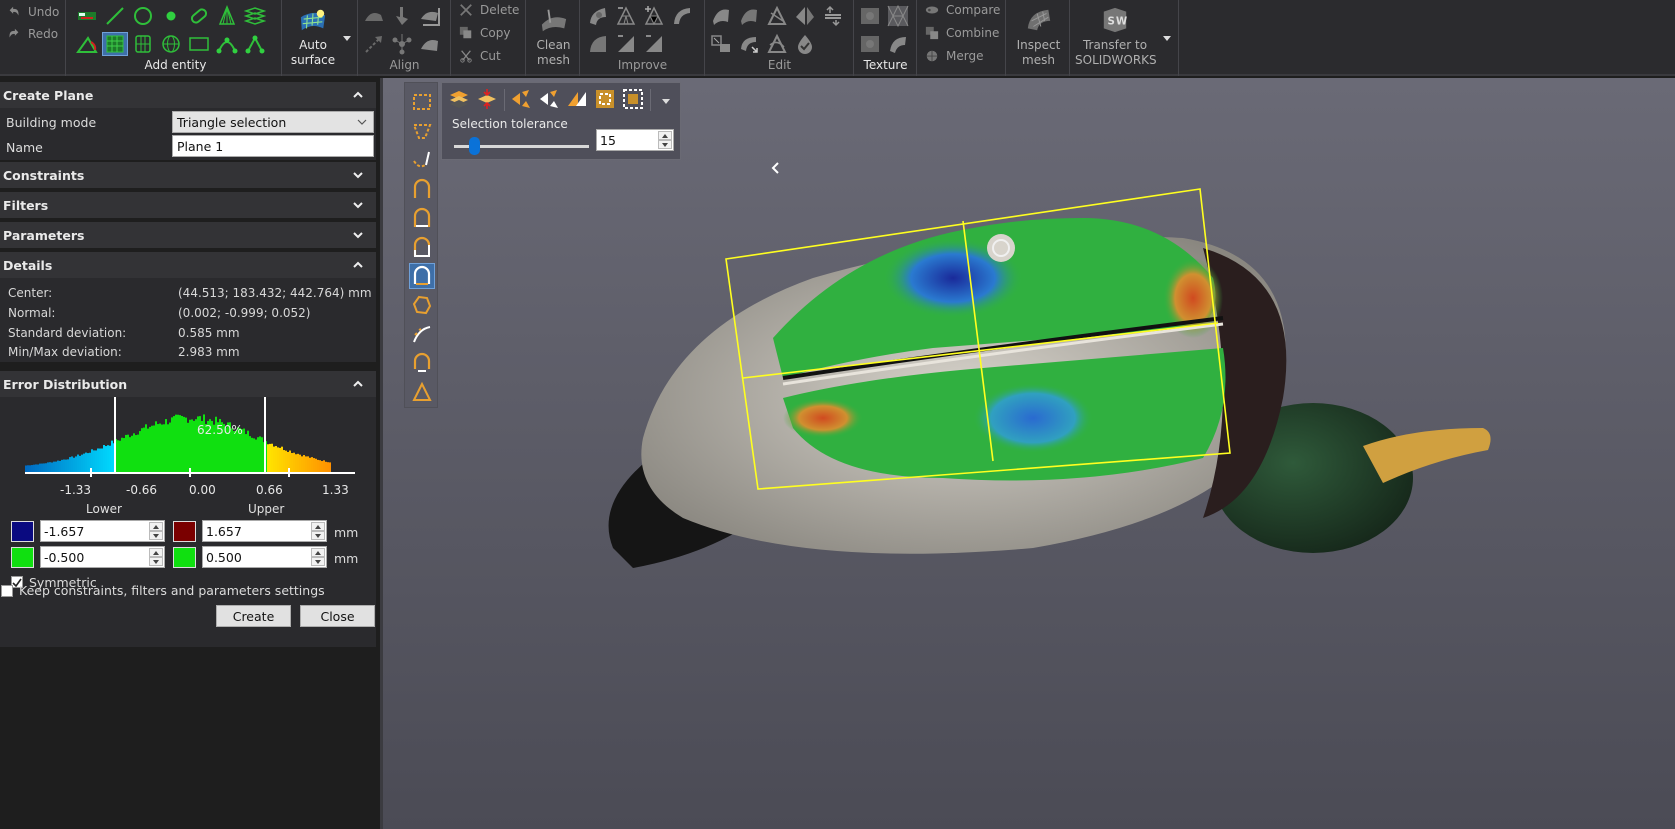 This screenshot has height=829, width=1675. I want to click on deselect-all-icon, so click(633, 99).